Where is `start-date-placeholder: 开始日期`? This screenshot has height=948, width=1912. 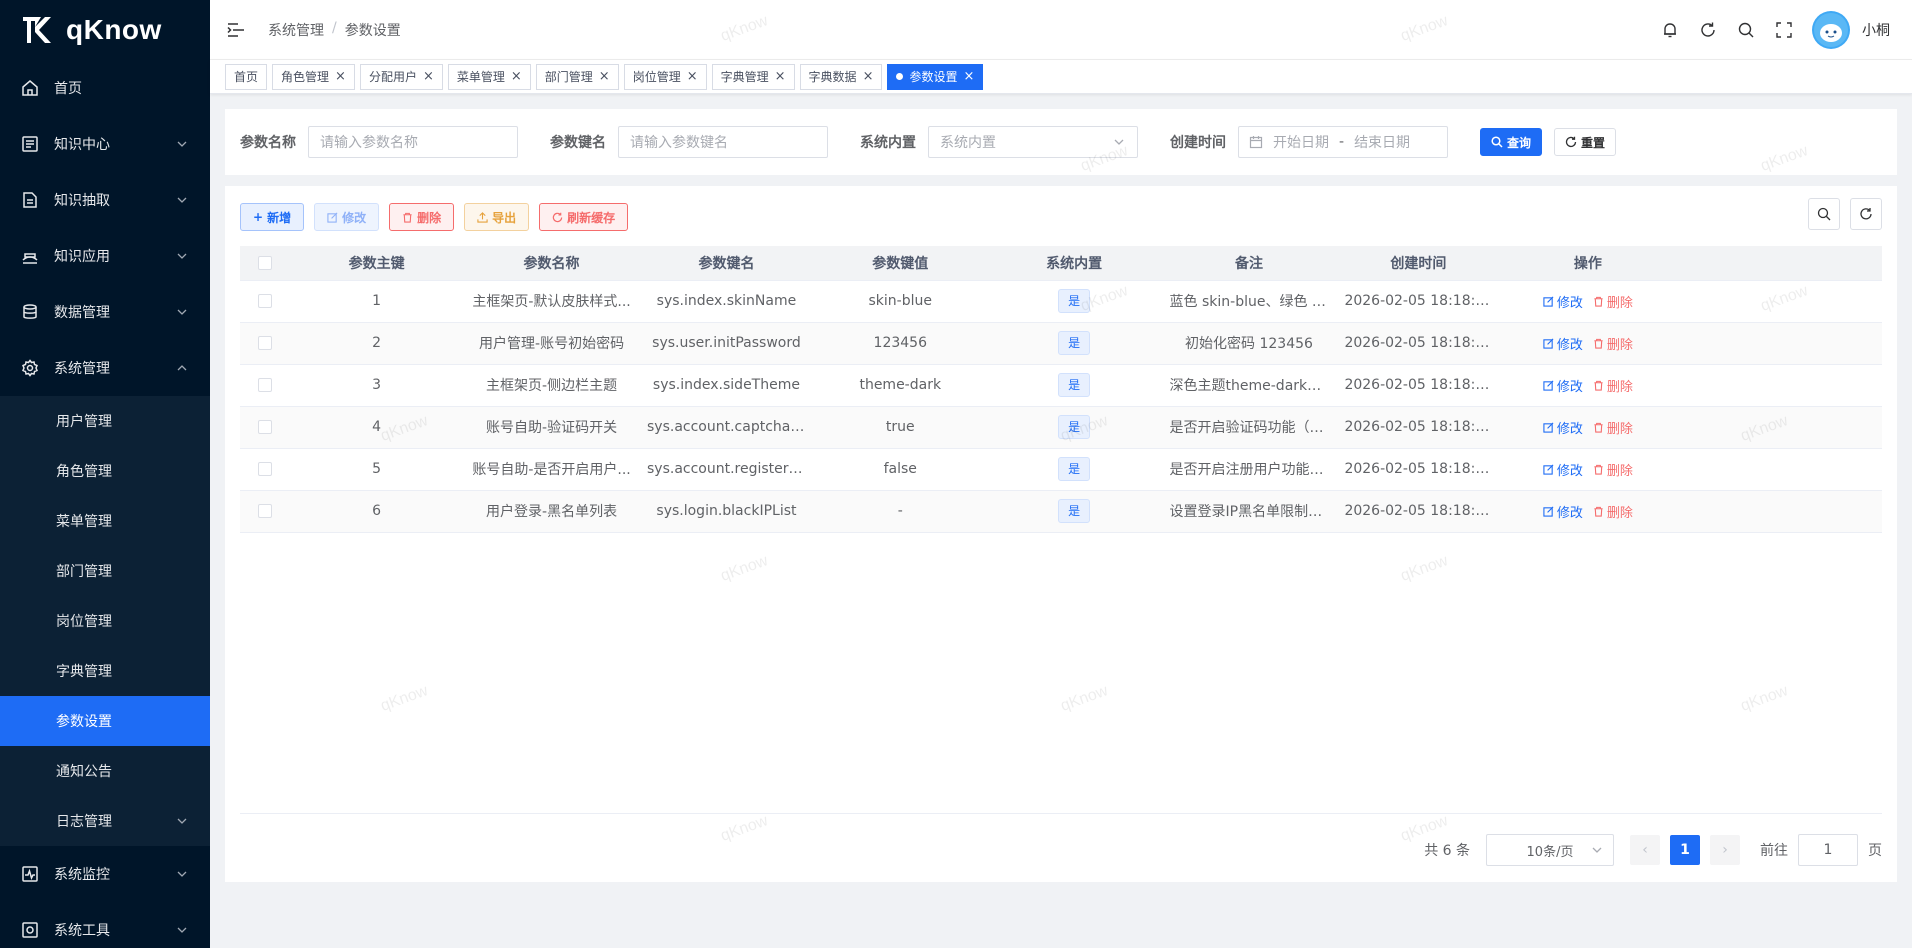 start-date-placeholder: 开始日期 is located at coordinates (1301, 142).